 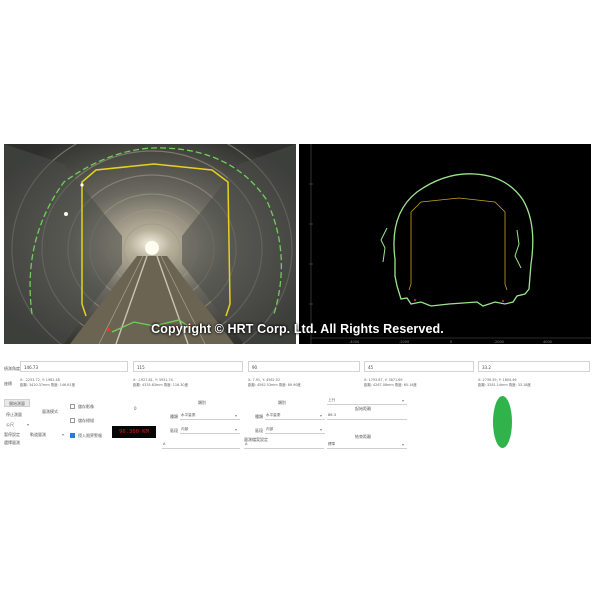 What do you see at coordinates (404, 342) in the screenshot?
I see `scan-axis-tick: -2000` at bounding box center [404, 342].